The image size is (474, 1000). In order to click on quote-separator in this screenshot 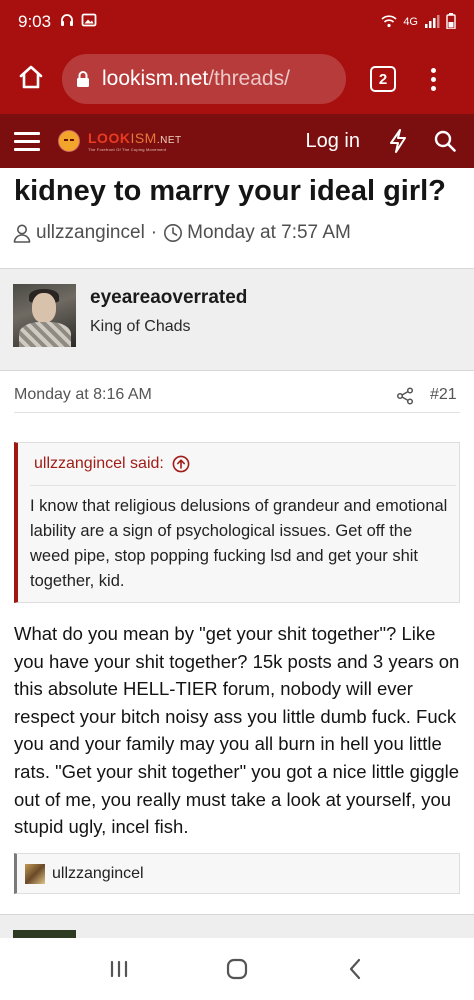, I will do `click(243, 485)`.